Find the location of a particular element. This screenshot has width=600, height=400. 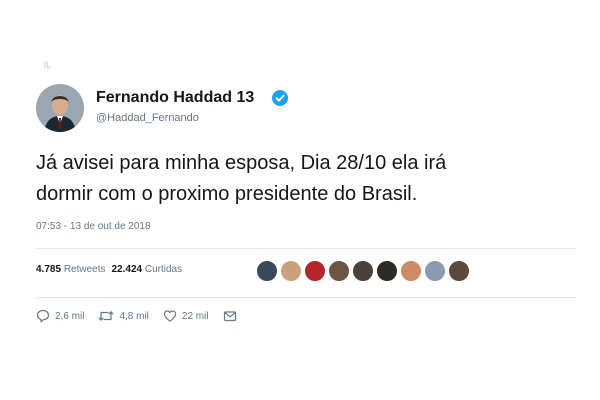

tweet-actions: 2,6 mil 4,8 mil 22 mil is located at coordinates (146, 316).